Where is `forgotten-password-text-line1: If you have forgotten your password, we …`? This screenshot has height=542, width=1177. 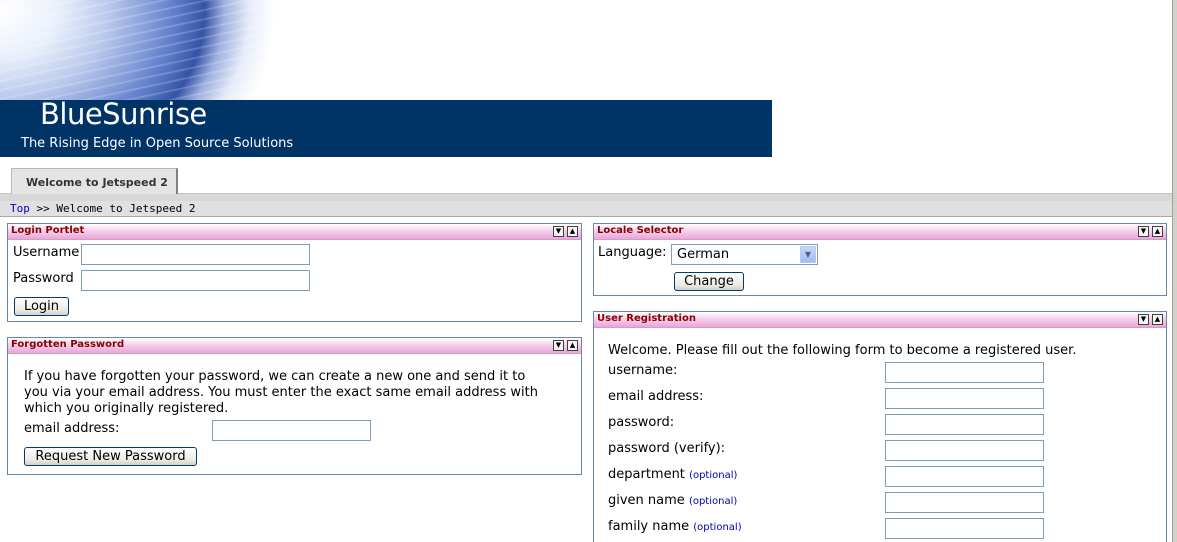
forgotten-password-text-line1: If you have forgotten your password, we … is located at coordinates (275, 376).